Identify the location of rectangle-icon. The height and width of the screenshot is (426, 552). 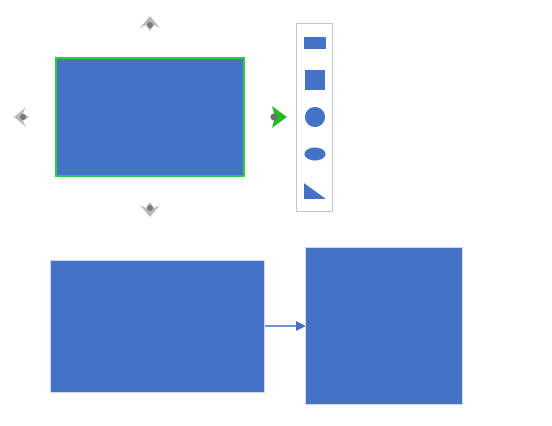
(314, 43).